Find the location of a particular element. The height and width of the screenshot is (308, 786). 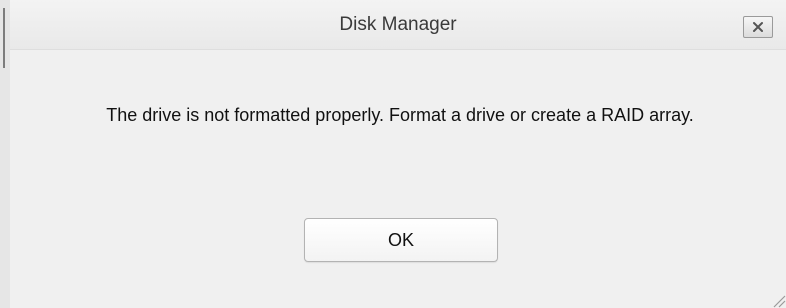

resize-grip-icon is located at coordinates (776, 298).